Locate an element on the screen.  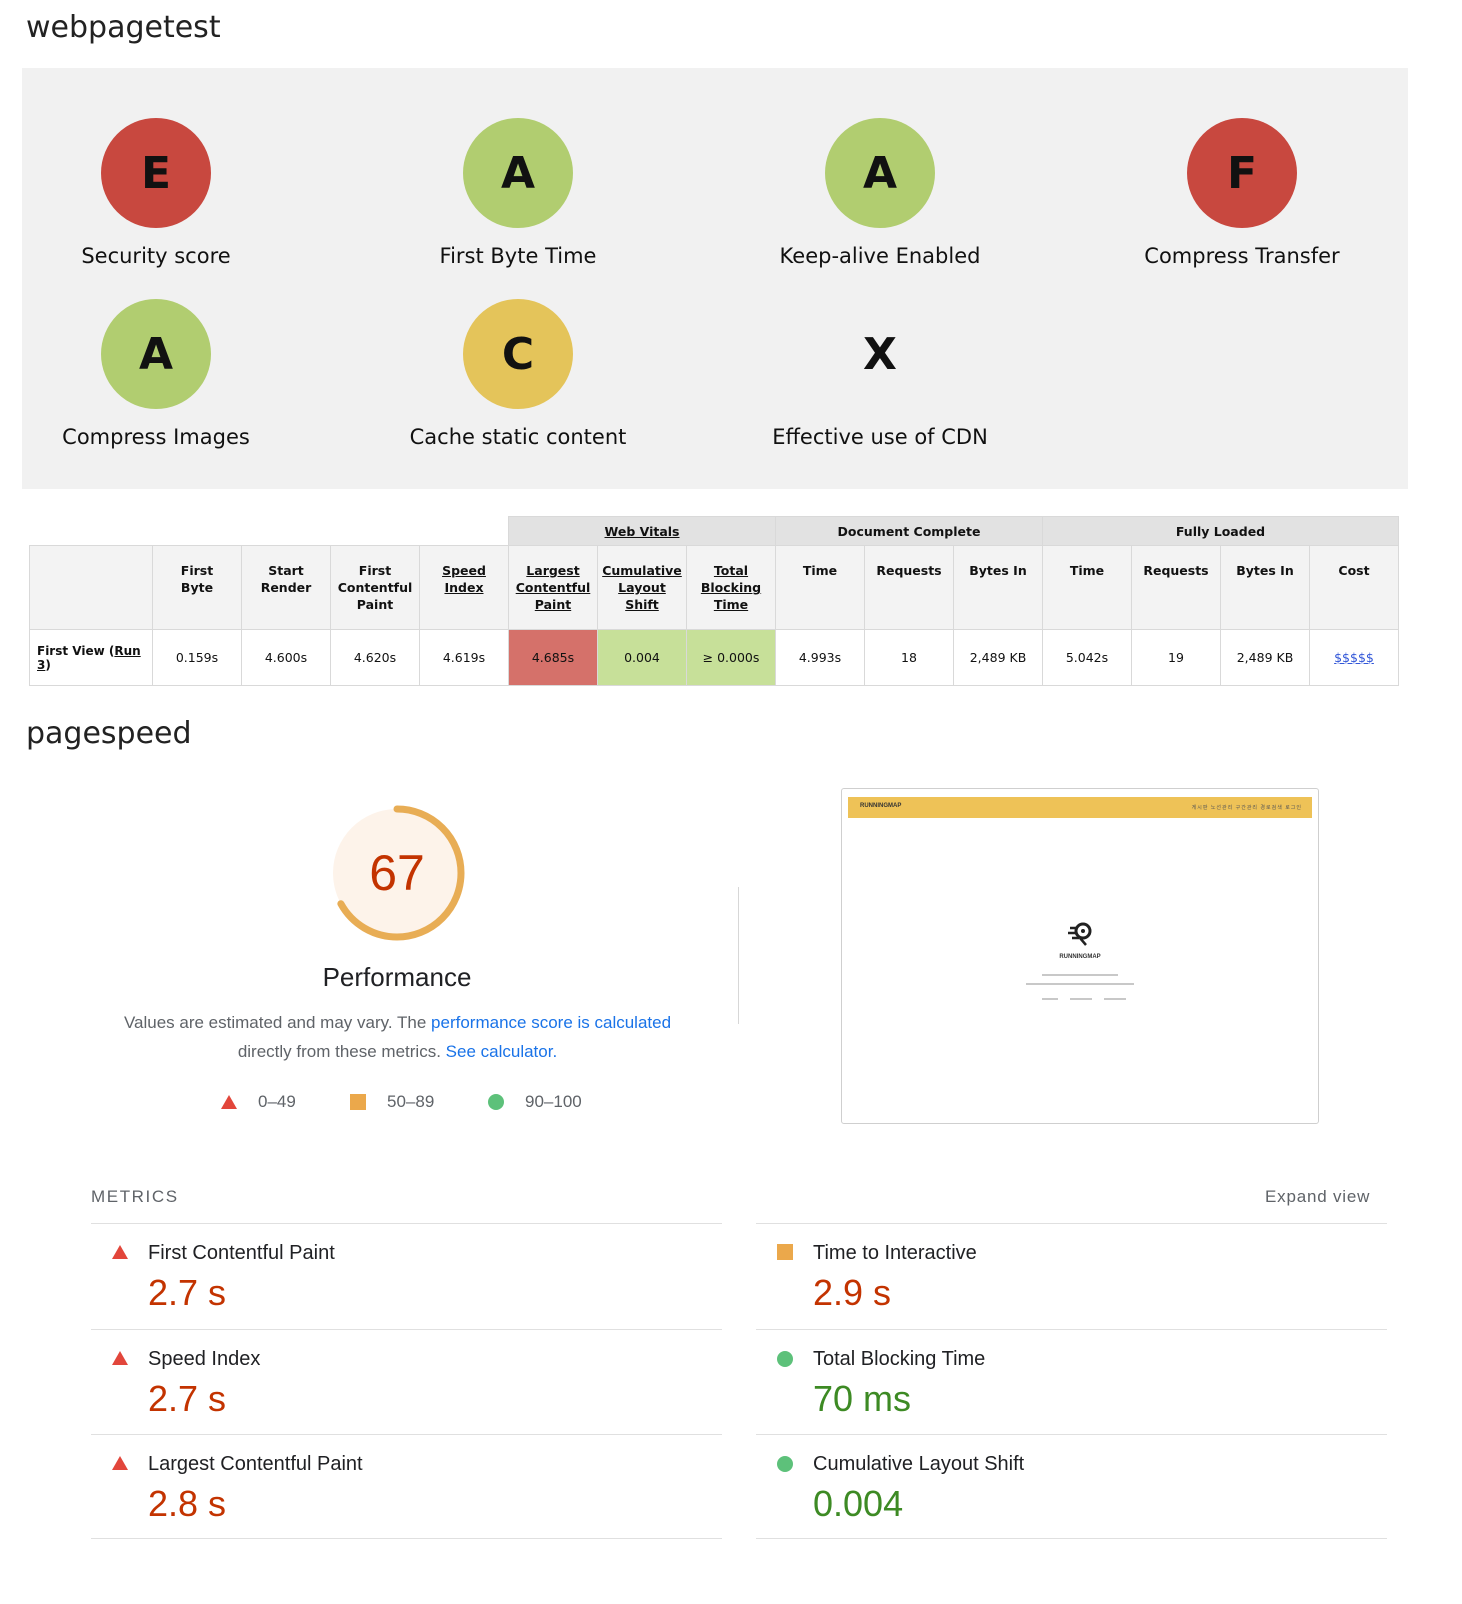
divider is located at coordinates (738, 955).